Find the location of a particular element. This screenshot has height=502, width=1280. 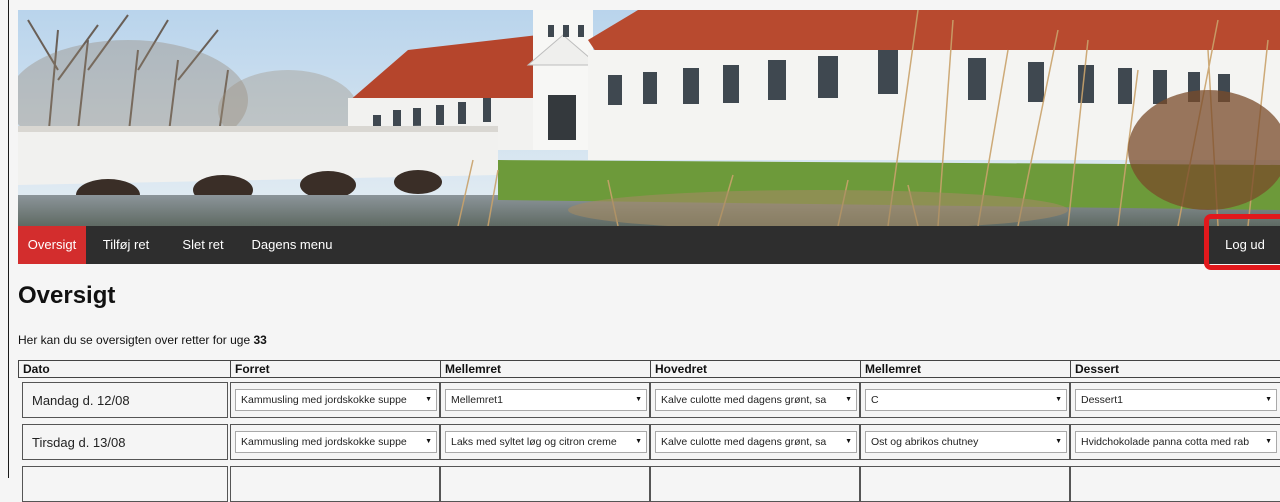

left-border-line is located at coordinates (8, 239).